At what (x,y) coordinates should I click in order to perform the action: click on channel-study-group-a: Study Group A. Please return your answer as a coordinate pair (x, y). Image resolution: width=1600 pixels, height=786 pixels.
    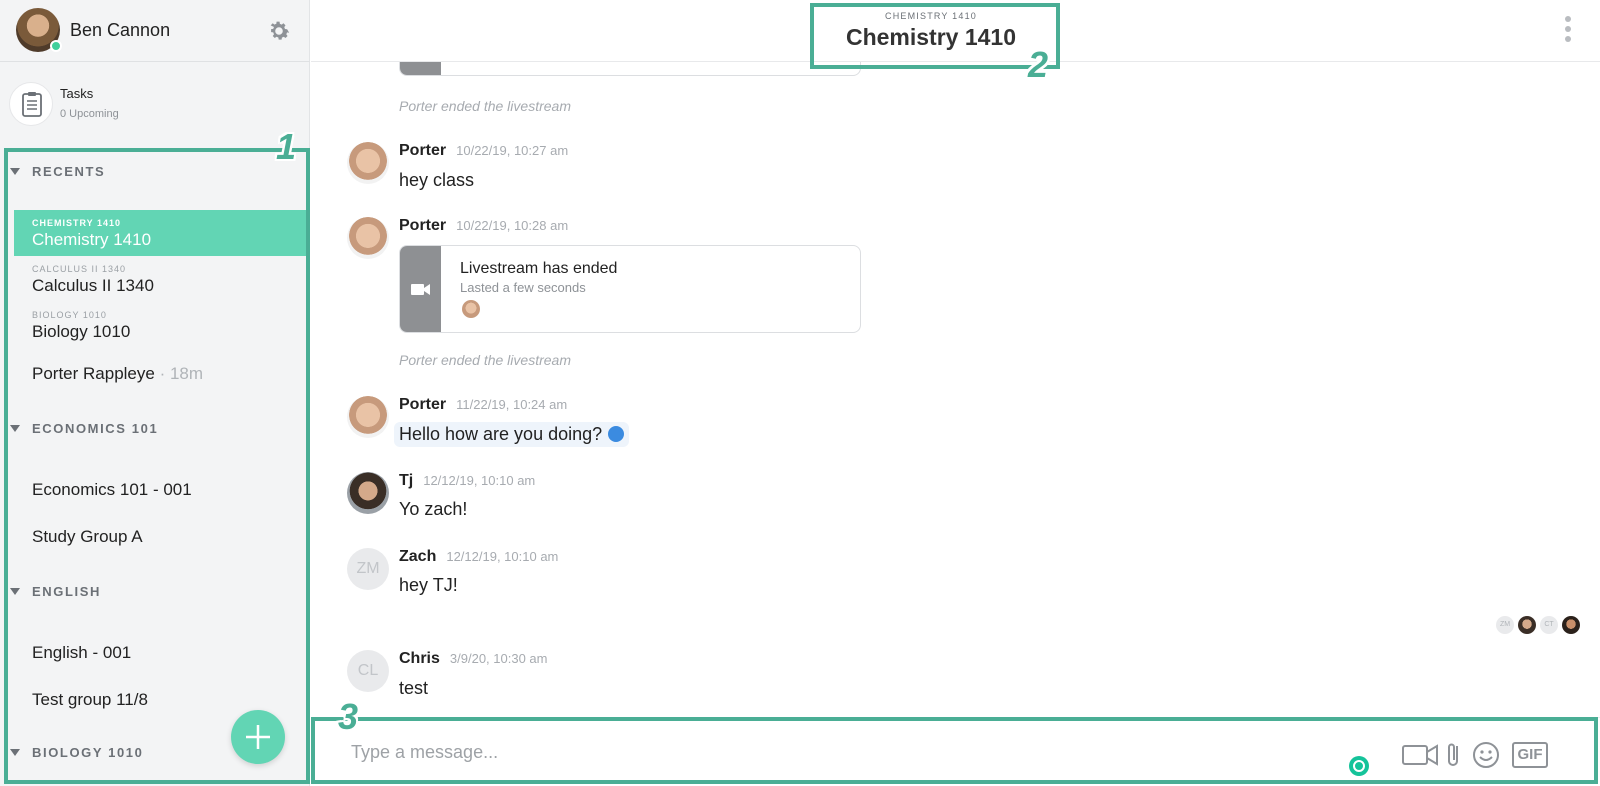
    Looking at the image, I should click on (87, 537).